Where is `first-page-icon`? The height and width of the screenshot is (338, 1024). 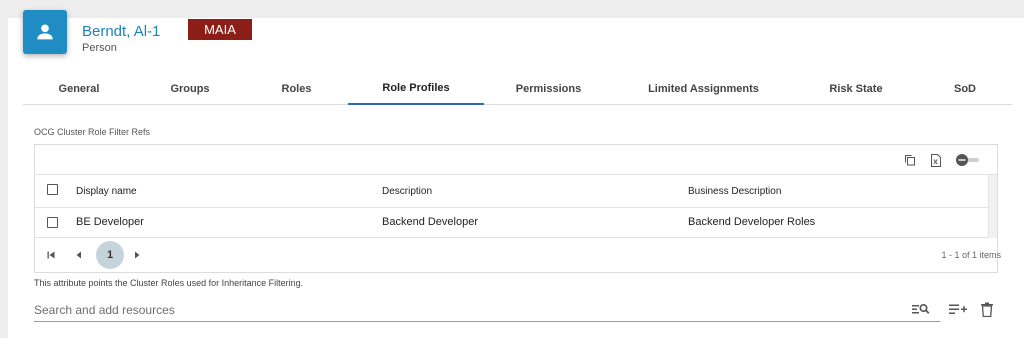 first-page-icon is located at coordinates (51, 255).